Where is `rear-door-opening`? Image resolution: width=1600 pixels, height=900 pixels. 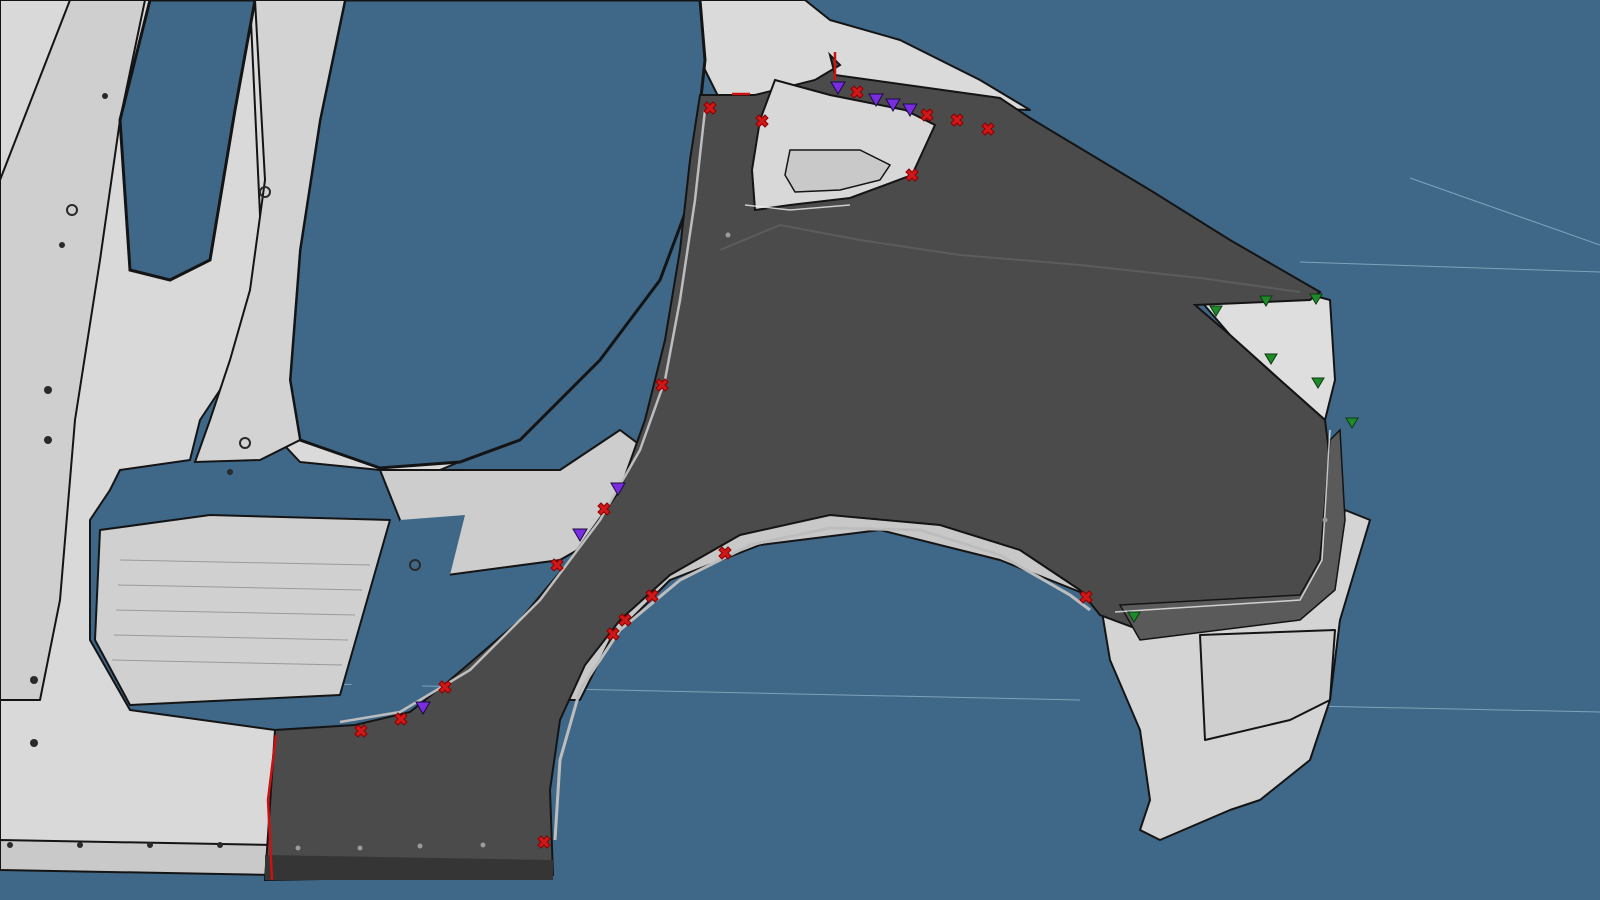 rear-door-opening is located at coordinates (497, 235).